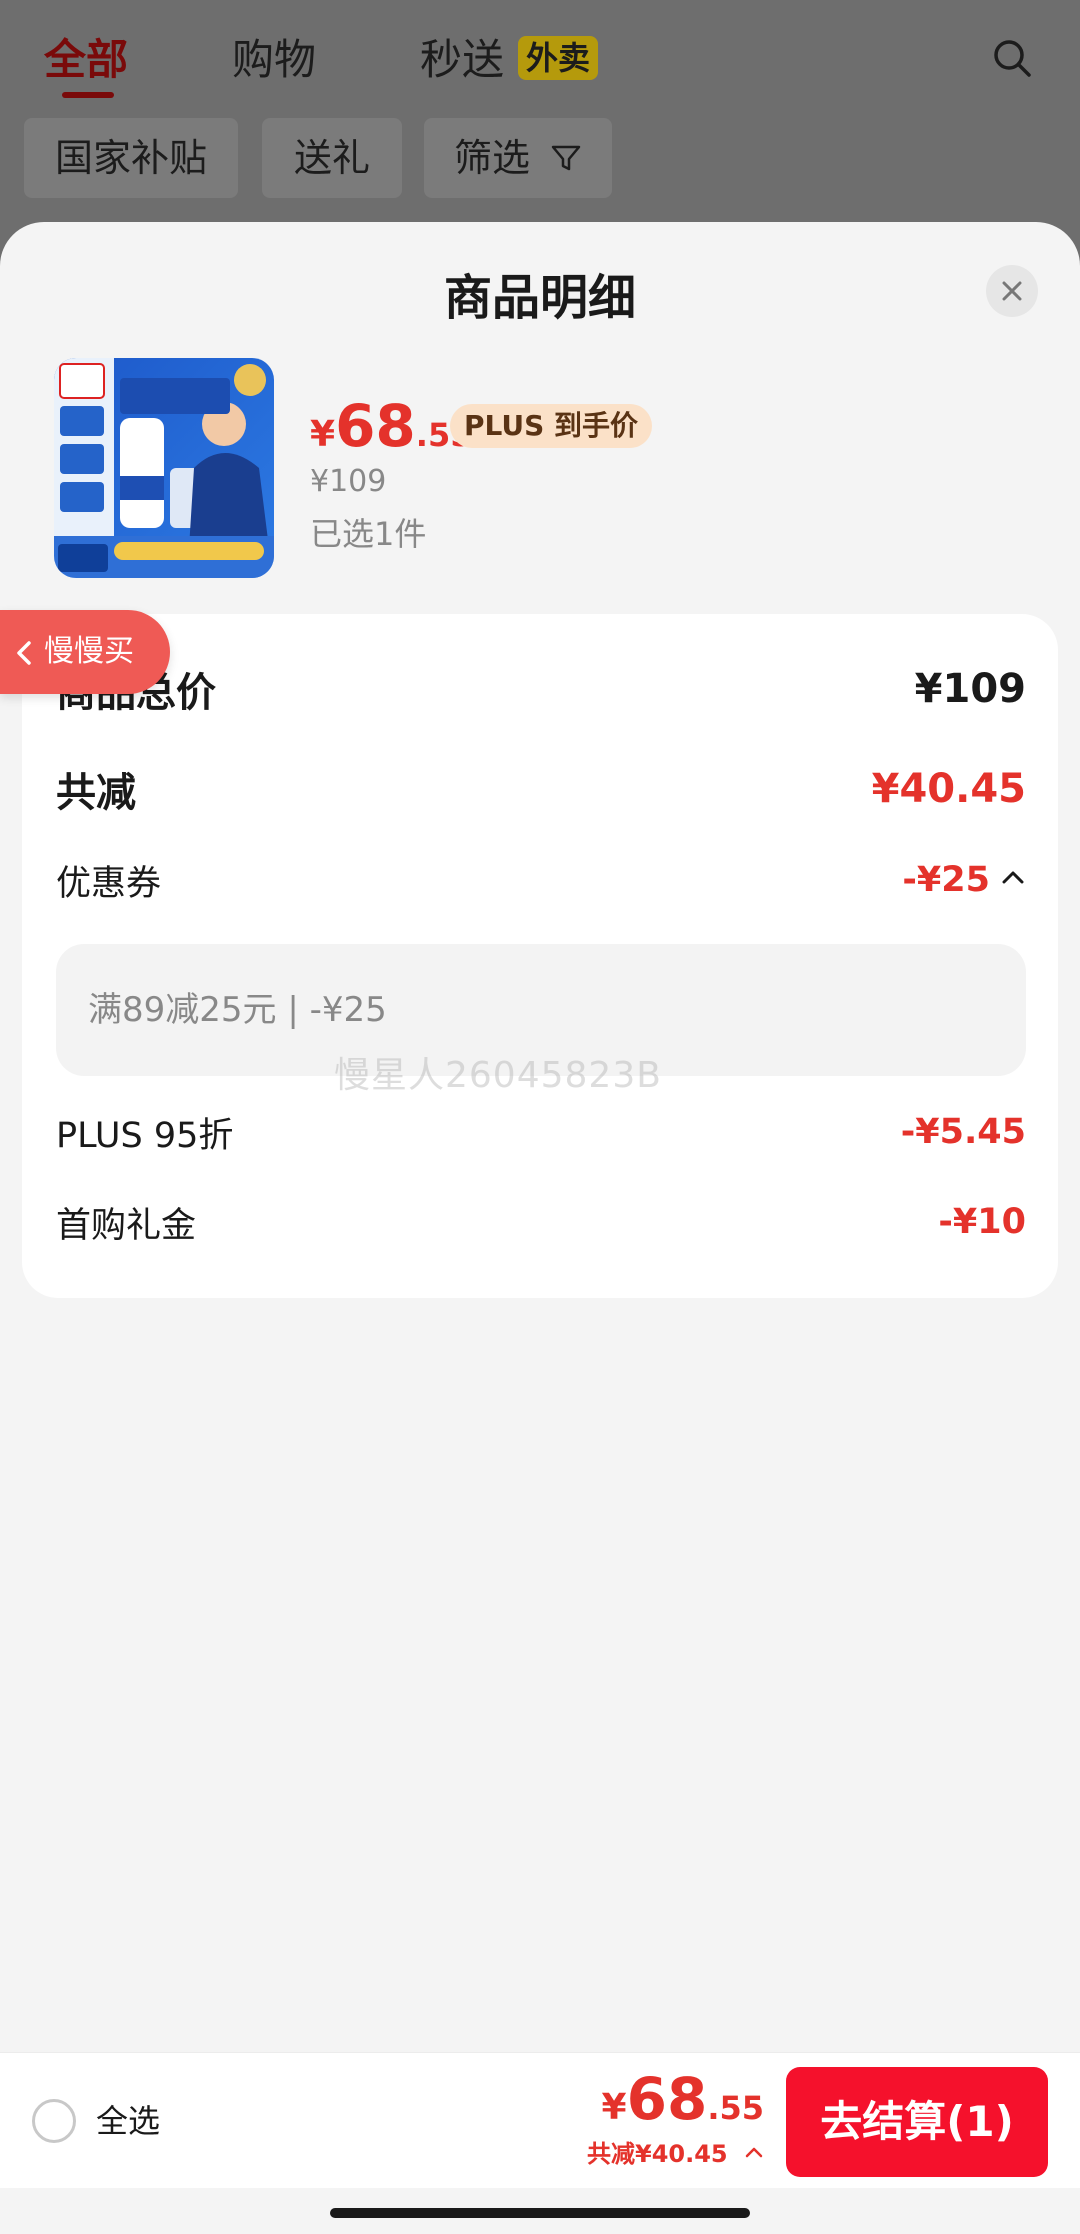 The image size is (1080, 2234). I want to click on original-price: ¥109, so click(348, 481).